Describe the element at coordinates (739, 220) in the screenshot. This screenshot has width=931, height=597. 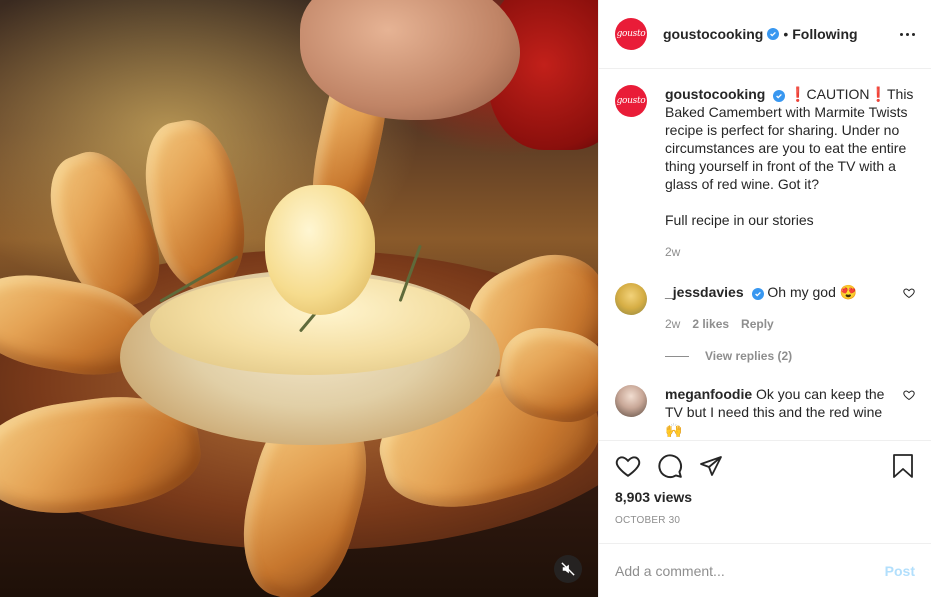
I see `caption-text-line3: Full recipe in our stories` at that location.